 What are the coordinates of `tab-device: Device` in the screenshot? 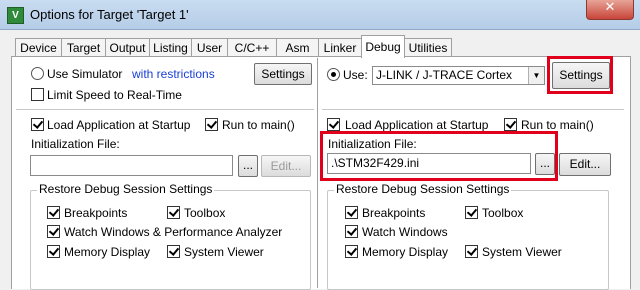 It's located at (38, 47).